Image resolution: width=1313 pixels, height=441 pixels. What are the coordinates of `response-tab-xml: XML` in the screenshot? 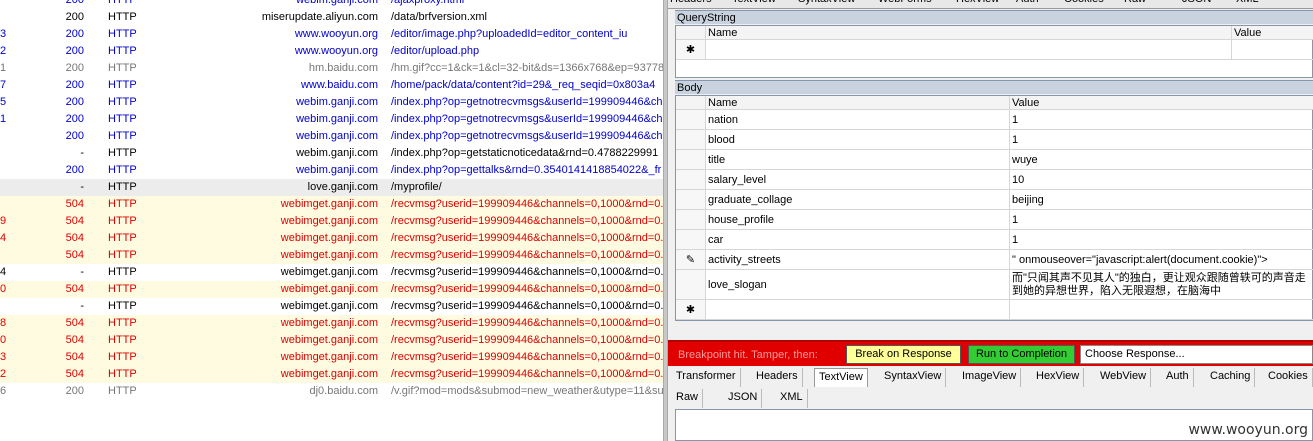 It's located at (792, 398).